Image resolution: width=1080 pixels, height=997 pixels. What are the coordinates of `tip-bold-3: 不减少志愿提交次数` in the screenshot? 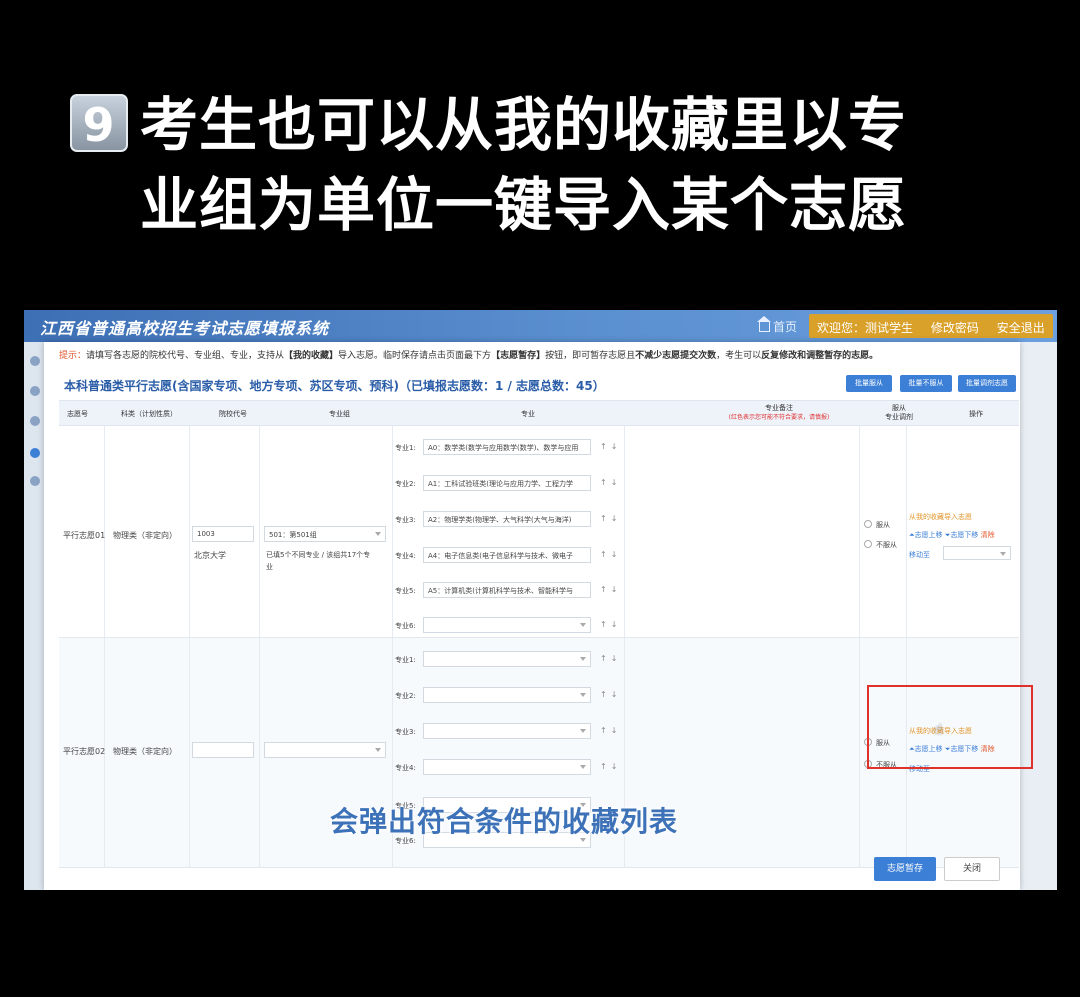 It's located at (676, 356).